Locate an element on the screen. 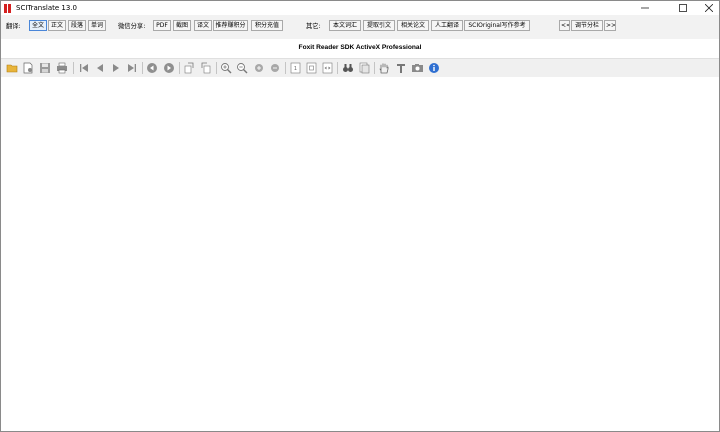 The width and height of the screenshot is (720, 432). maximize-button is located at coordinates (683, 8).